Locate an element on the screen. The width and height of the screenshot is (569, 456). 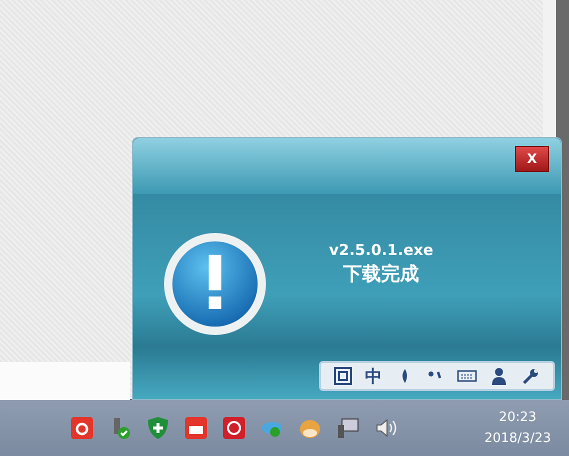
status-text: 下载完成 is located at coordinates (381, 274).